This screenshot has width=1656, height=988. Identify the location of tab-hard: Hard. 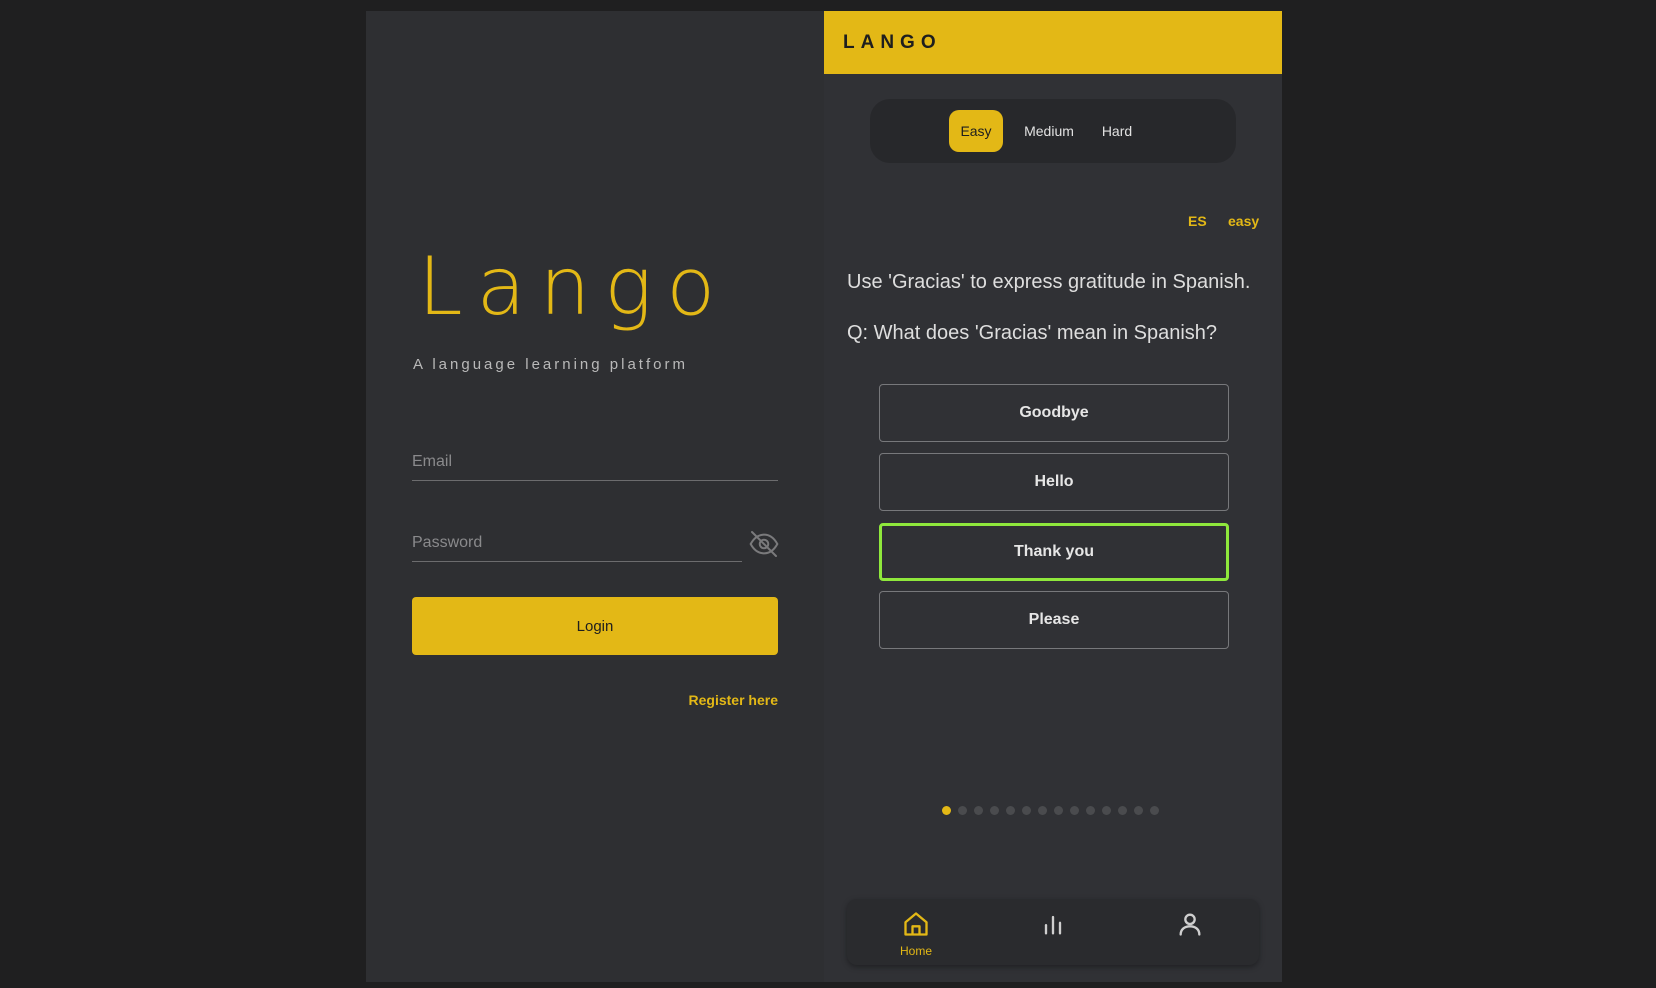
(1117, 131).